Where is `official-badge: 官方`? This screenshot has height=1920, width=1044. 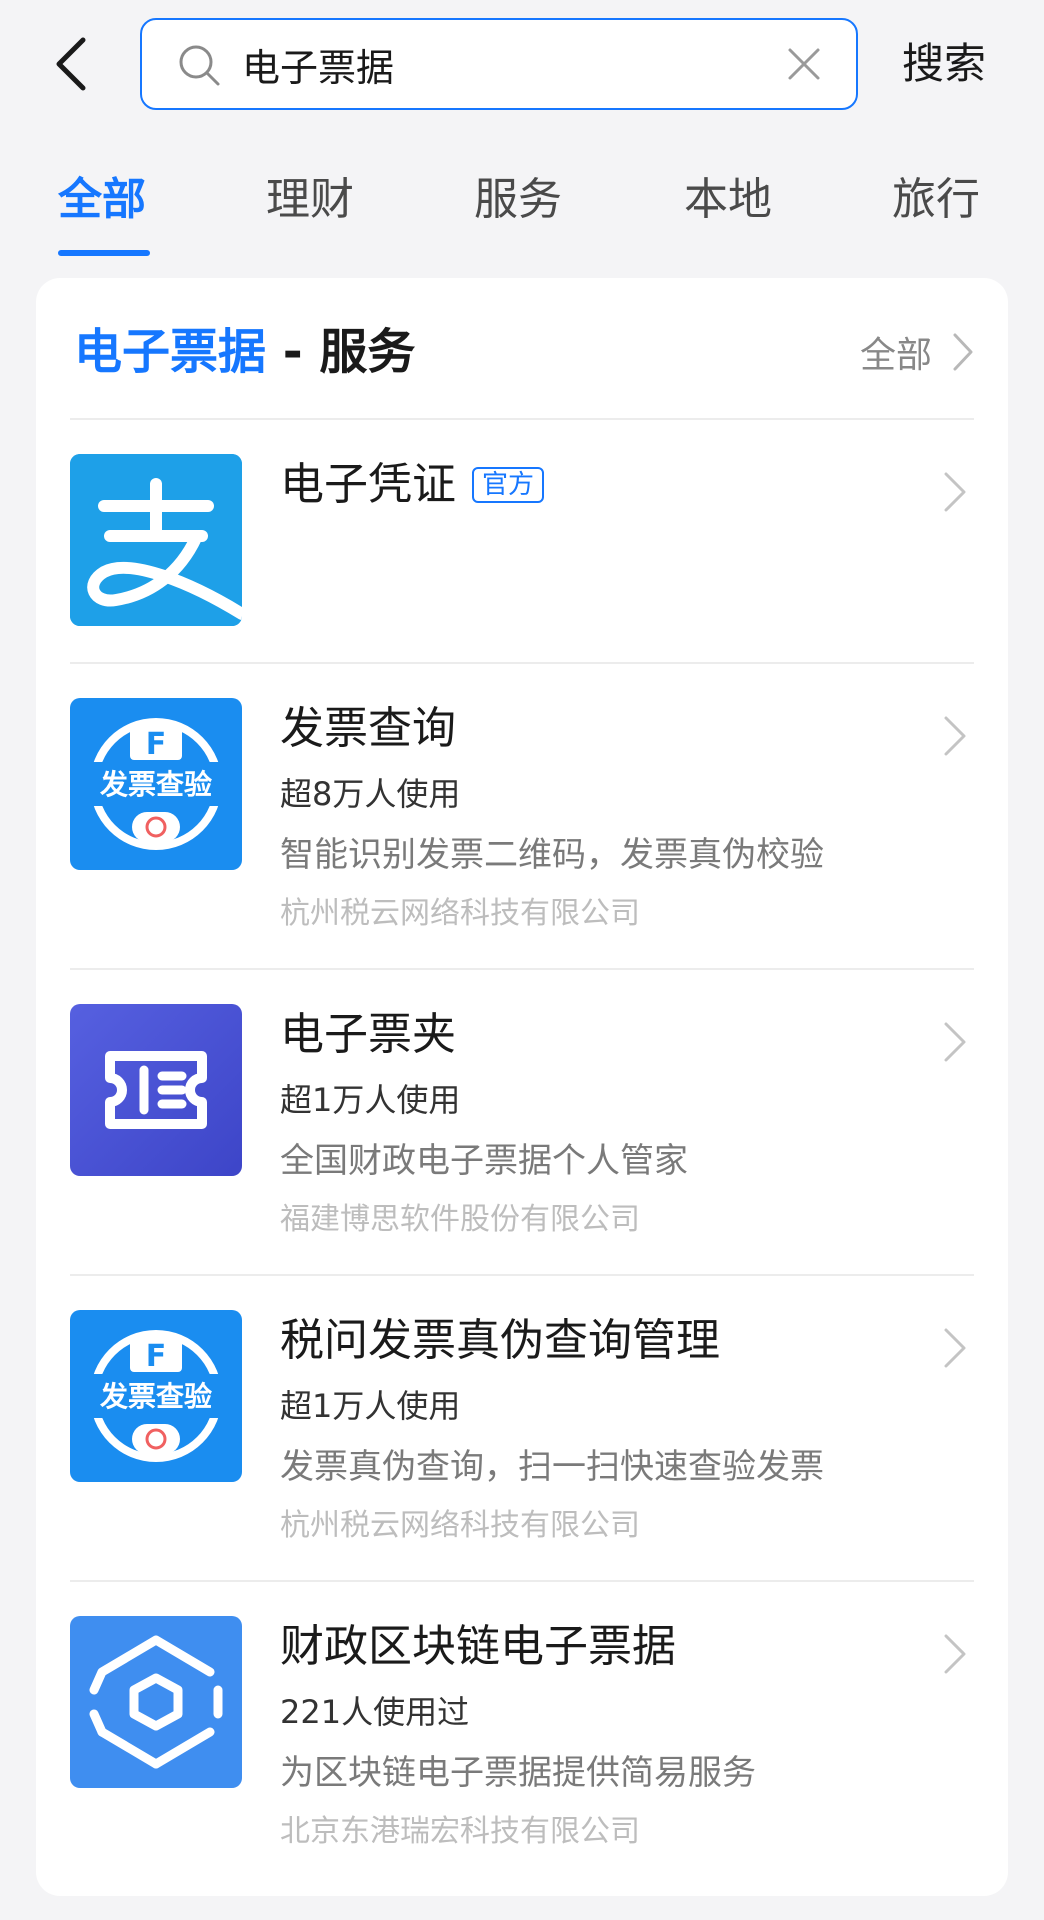
official-badge: 官方 is located at coordinates (508, 485).